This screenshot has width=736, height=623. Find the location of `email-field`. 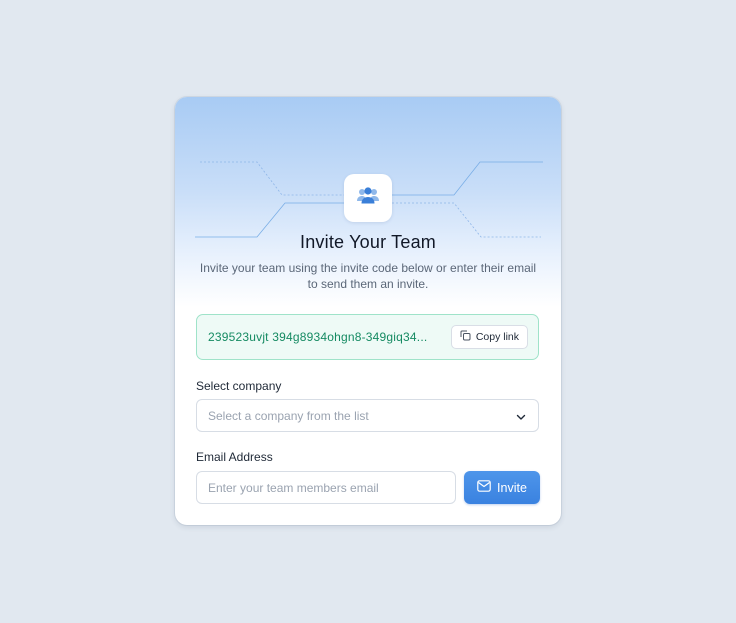

email-field is located at coordinates (326, 487).